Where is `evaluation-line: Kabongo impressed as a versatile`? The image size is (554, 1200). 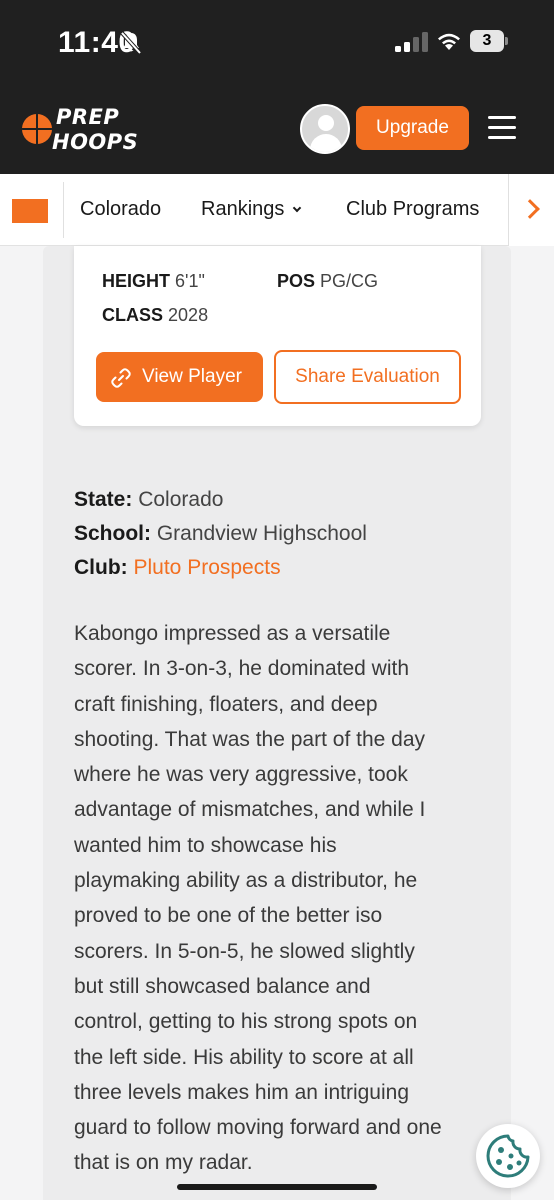
evaluation-line: Kabongo impressed as a versatile is located at coordinates (232, 633).